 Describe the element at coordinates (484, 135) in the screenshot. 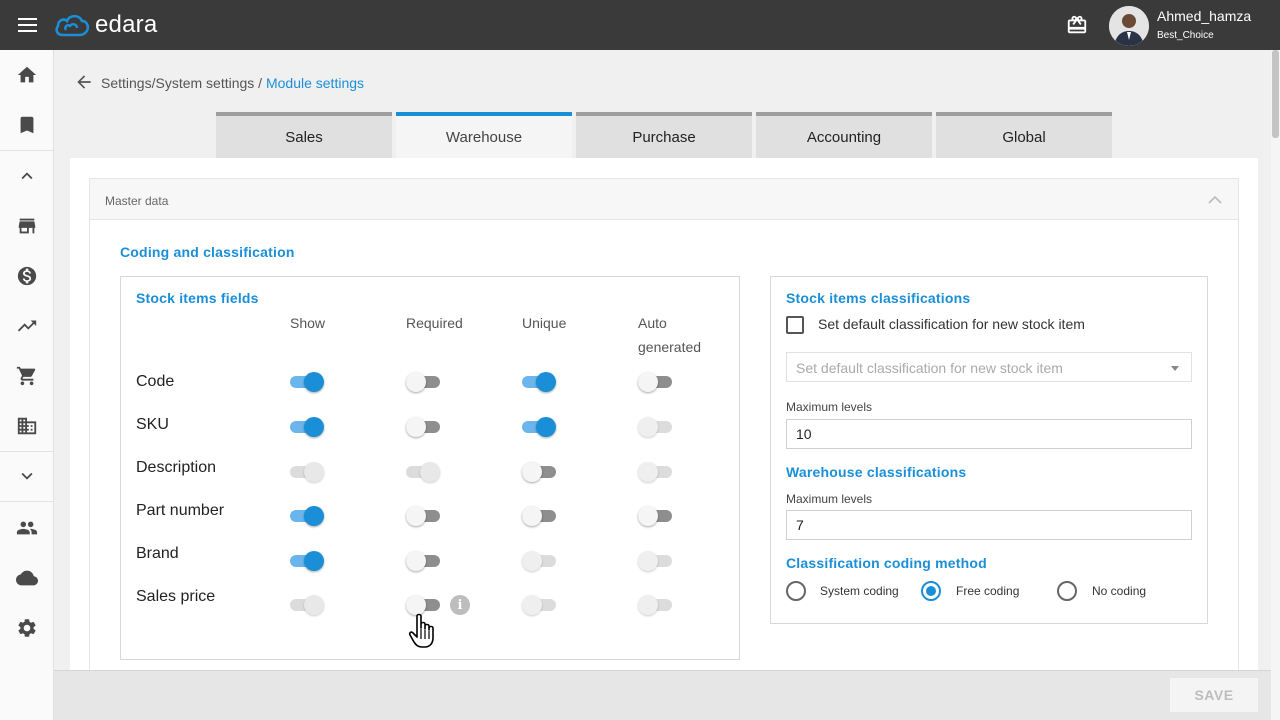

I see `tab-warehouse: Warehouse` at that location.